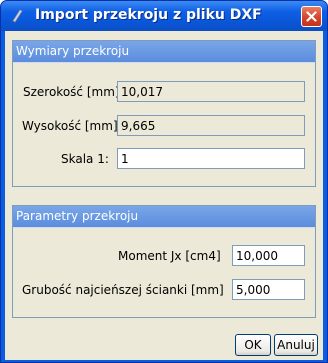 The width and height of the screenshot is (328, 363). I want to click on app-icon, so click(17, 15).